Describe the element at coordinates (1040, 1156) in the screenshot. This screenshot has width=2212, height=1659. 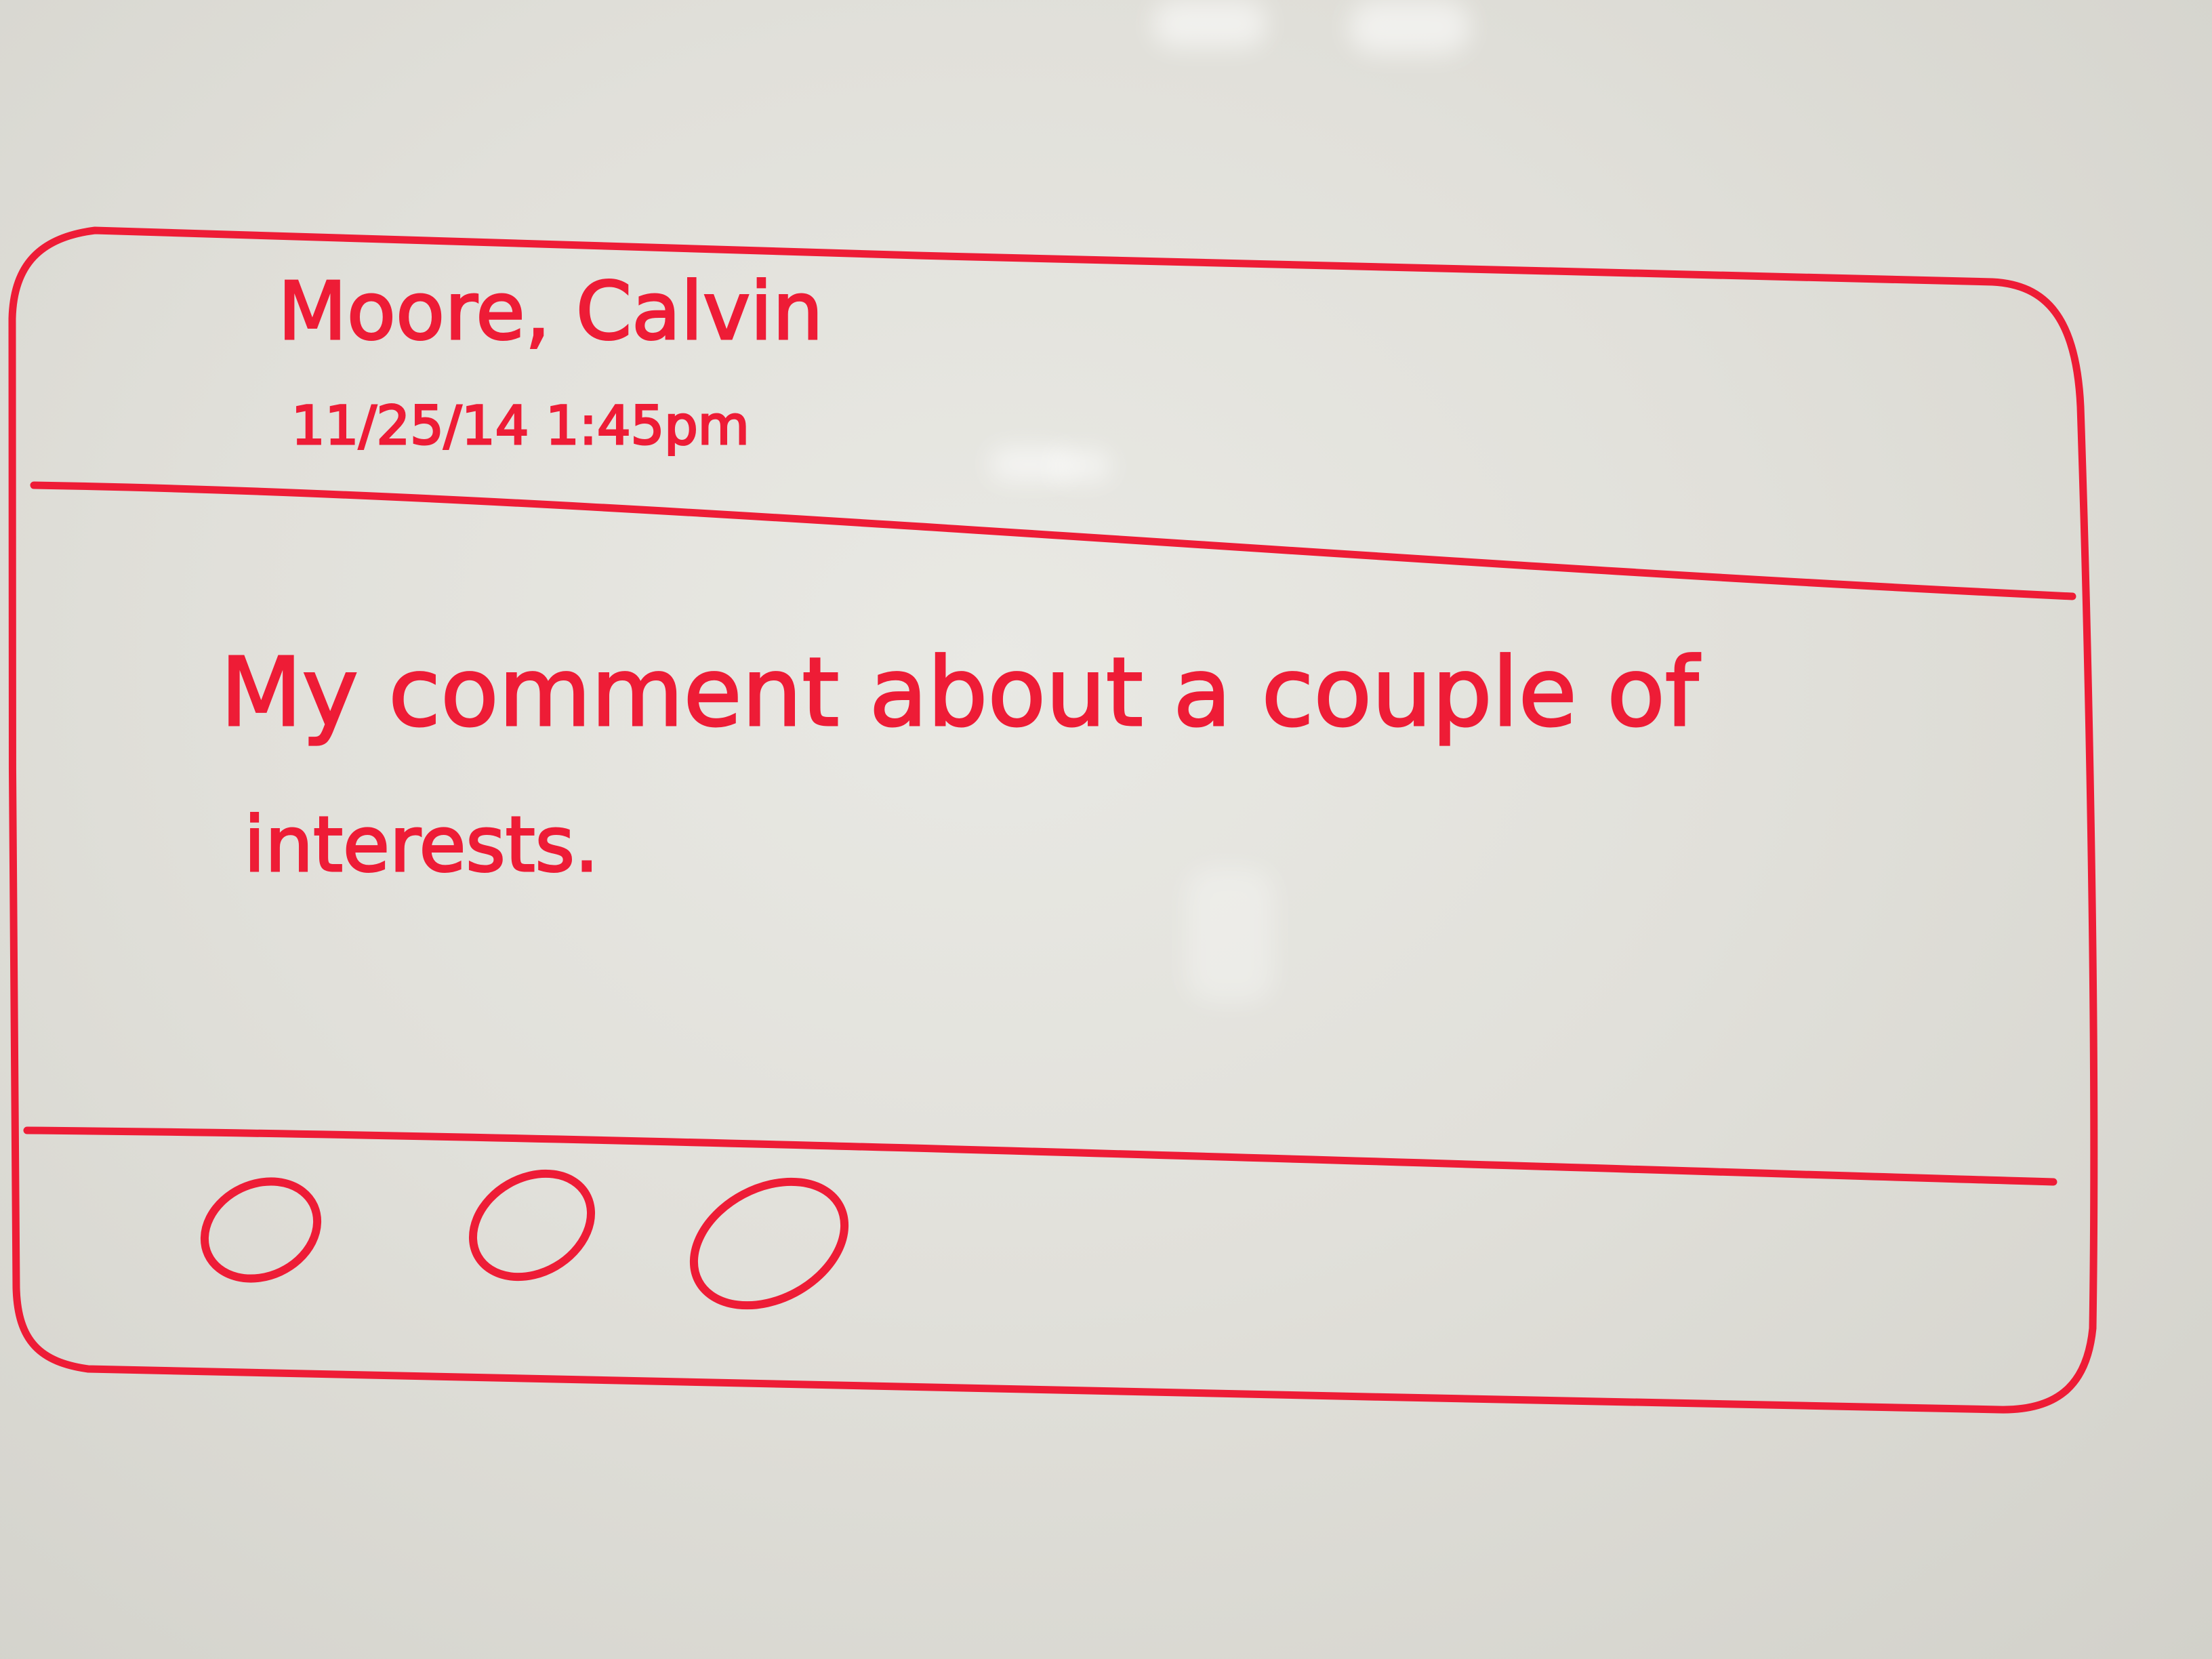
I see `footer-divider` at that location.